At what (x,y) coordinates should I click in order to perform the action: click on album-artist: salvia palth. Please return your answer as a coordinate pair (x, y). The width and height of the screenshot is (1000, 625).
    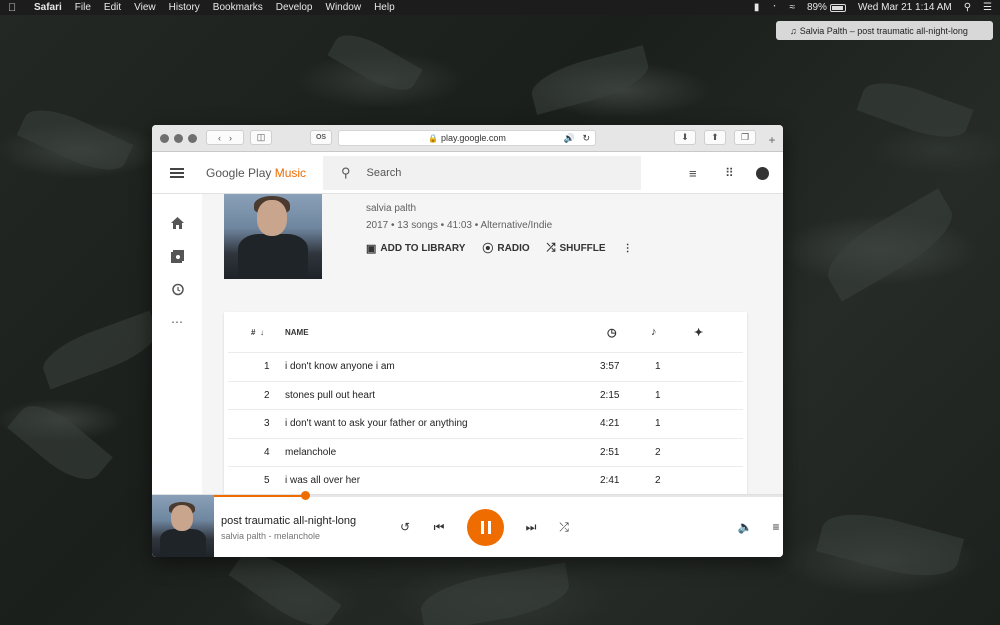
    Looking at the image, I should click on (391, 208).